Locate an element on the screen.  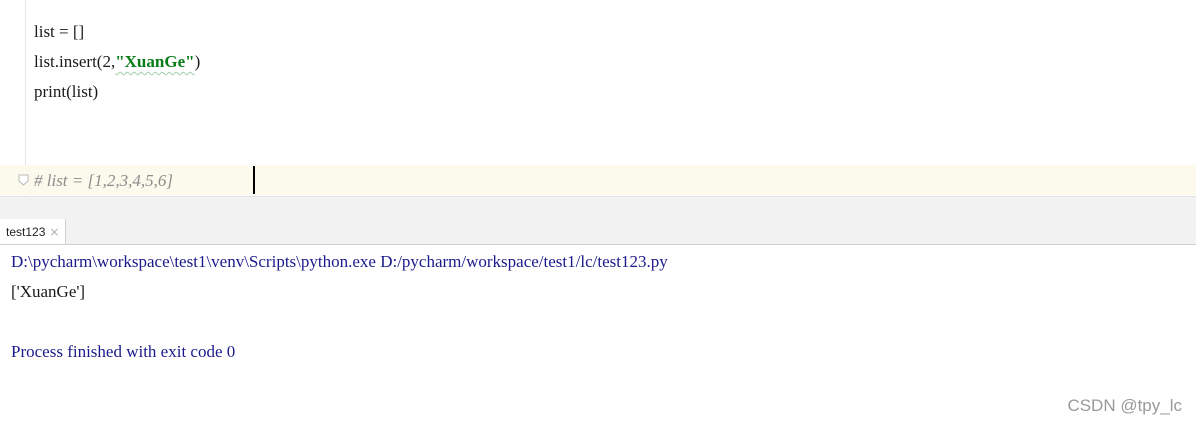
run-tab-bar: test123 × is located at coordinates (598, 232).